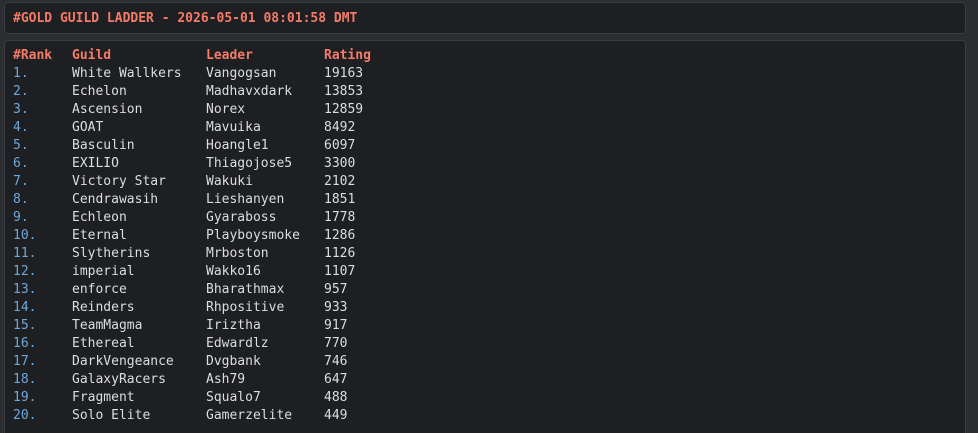 This screenshot has height=433, width=978. Describe the element at coordinates (340, 271) in the screenshot. I see `rating-cell: 1107` at that location.